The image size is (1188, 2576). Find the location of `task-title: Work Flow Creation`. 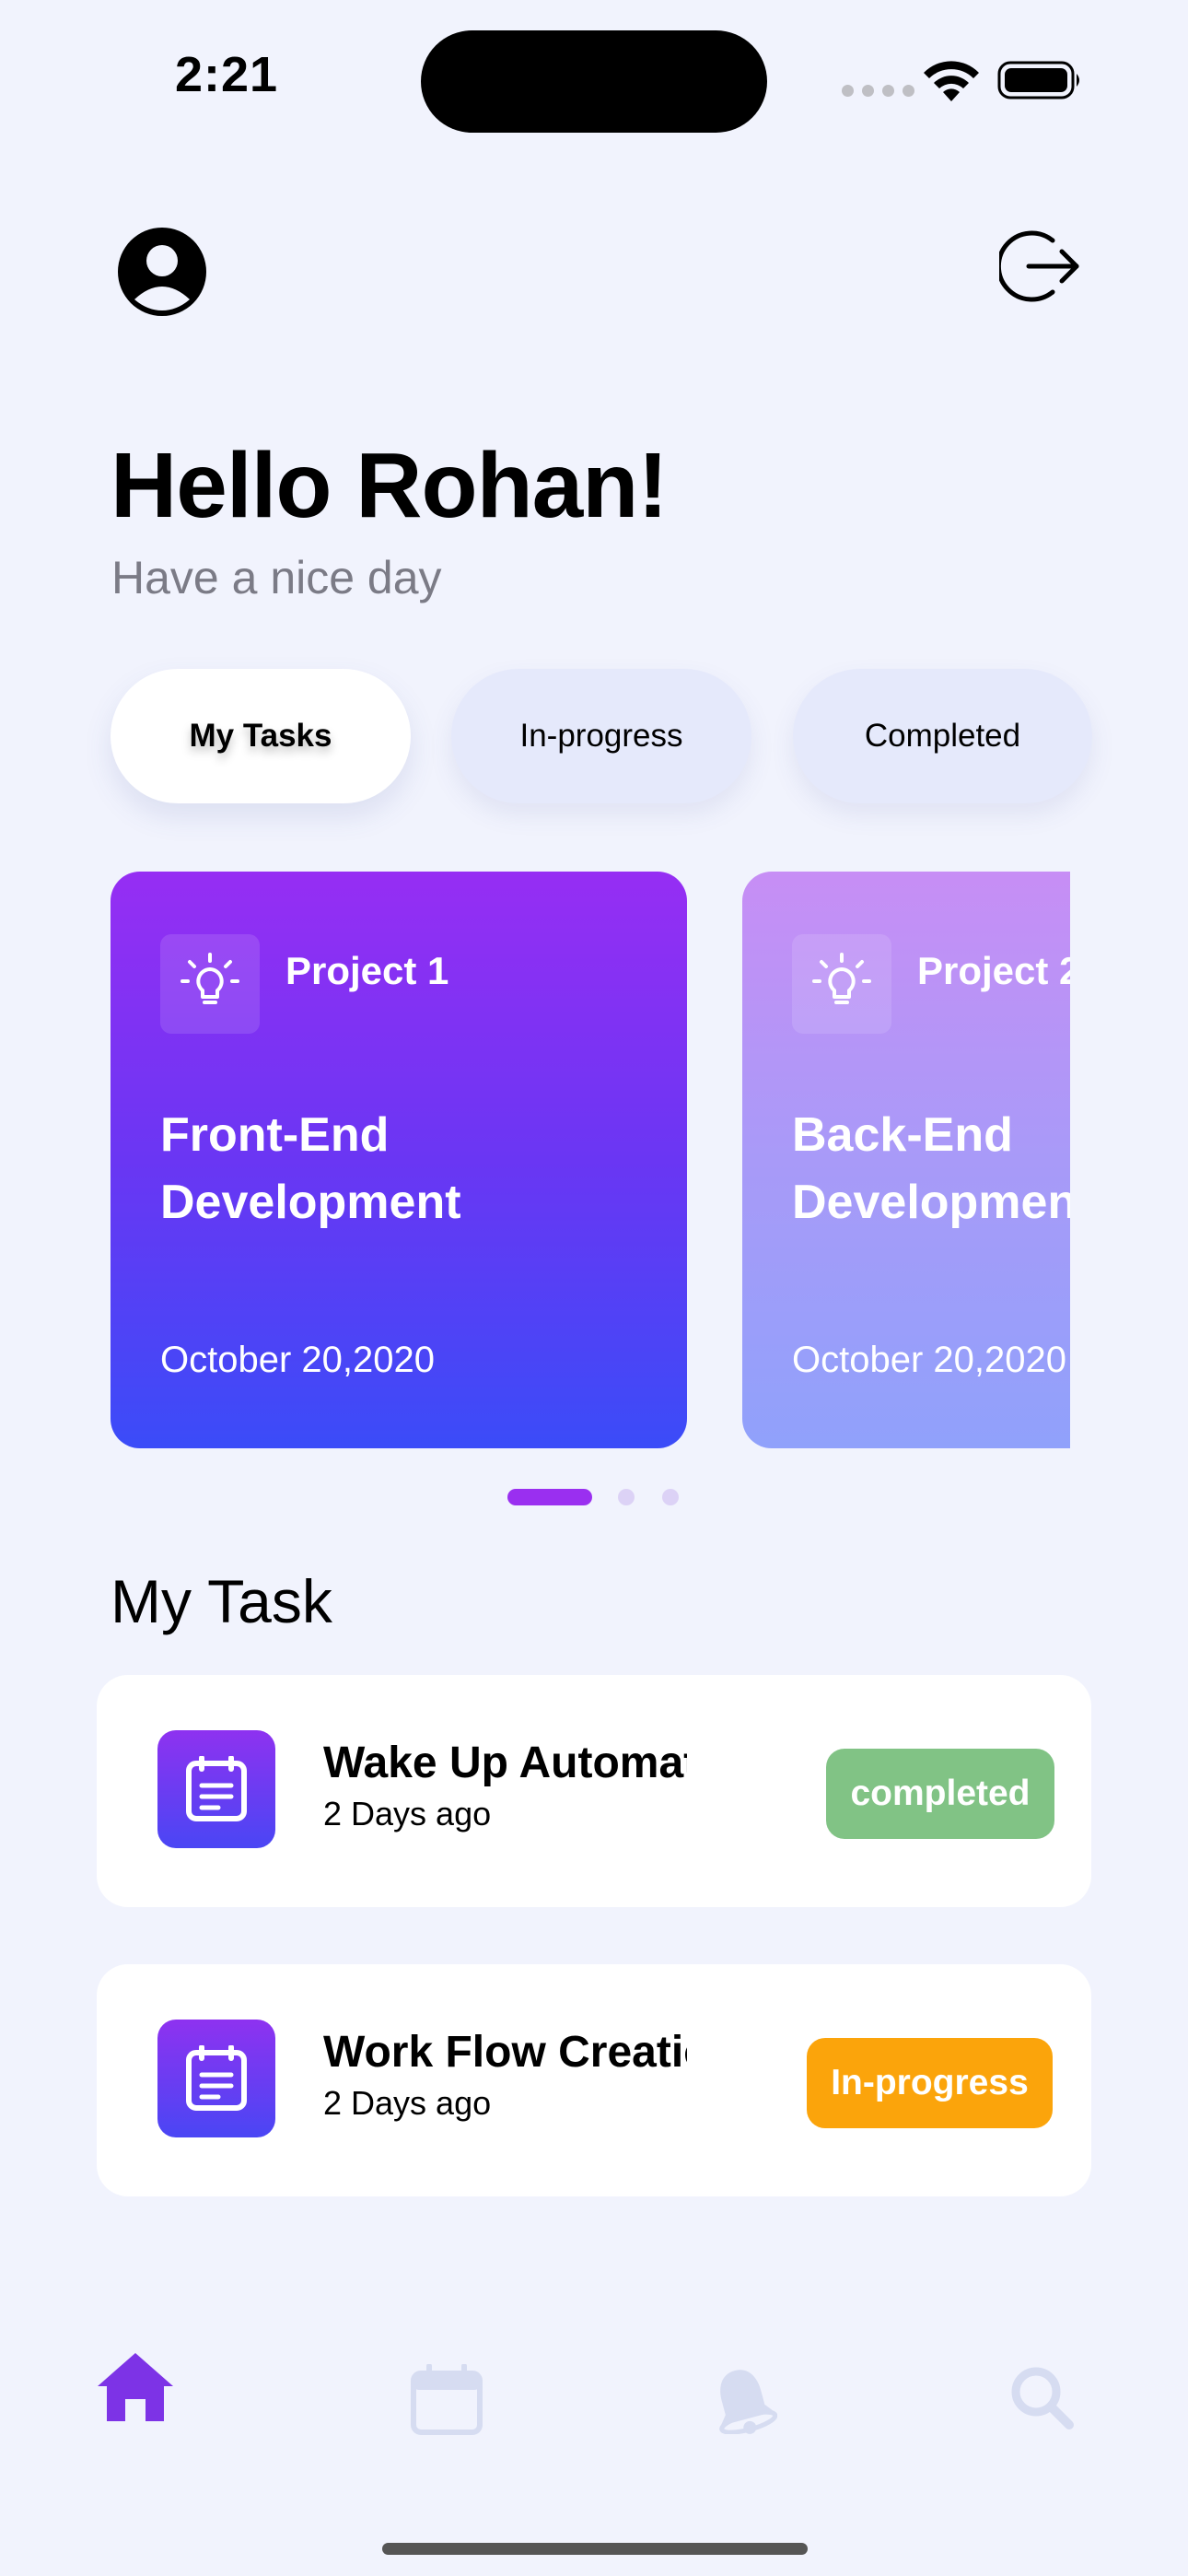

task-title: Work Flow Creation is located at coordinates (505, 2052).